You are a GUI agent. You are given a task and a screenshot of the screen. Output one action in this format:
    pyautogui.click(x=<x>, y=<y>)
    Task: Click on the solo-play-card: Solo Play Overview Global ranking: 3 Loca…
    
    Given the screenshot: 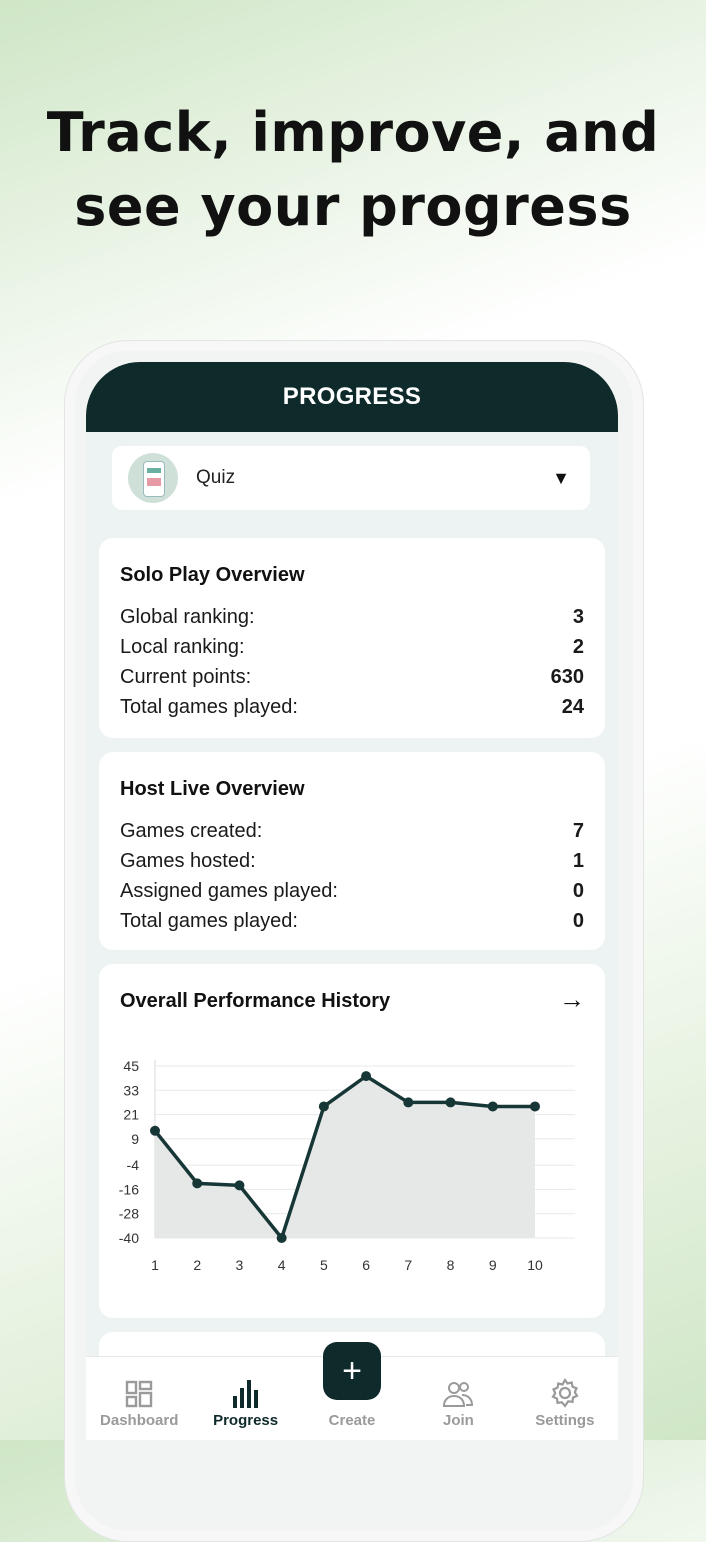 What is the action you would take?
    pyautogui.click(x=352, y=638)
    